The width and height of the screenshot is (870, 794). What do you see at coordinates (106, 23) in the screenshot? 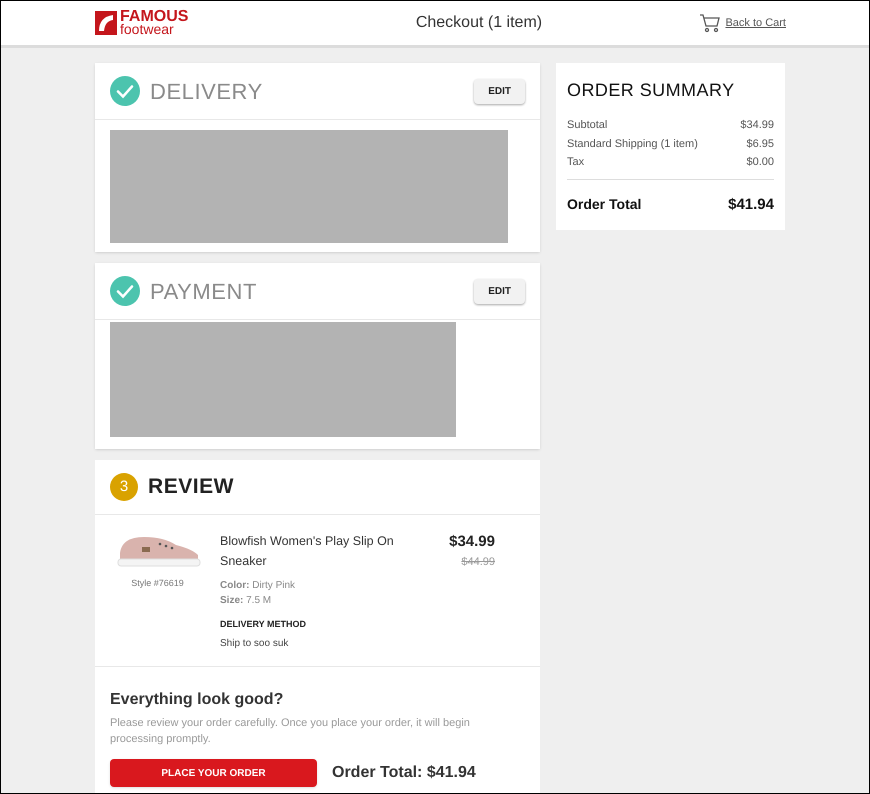
I see `logo-mark-icon` at bounding box center [106, 23].